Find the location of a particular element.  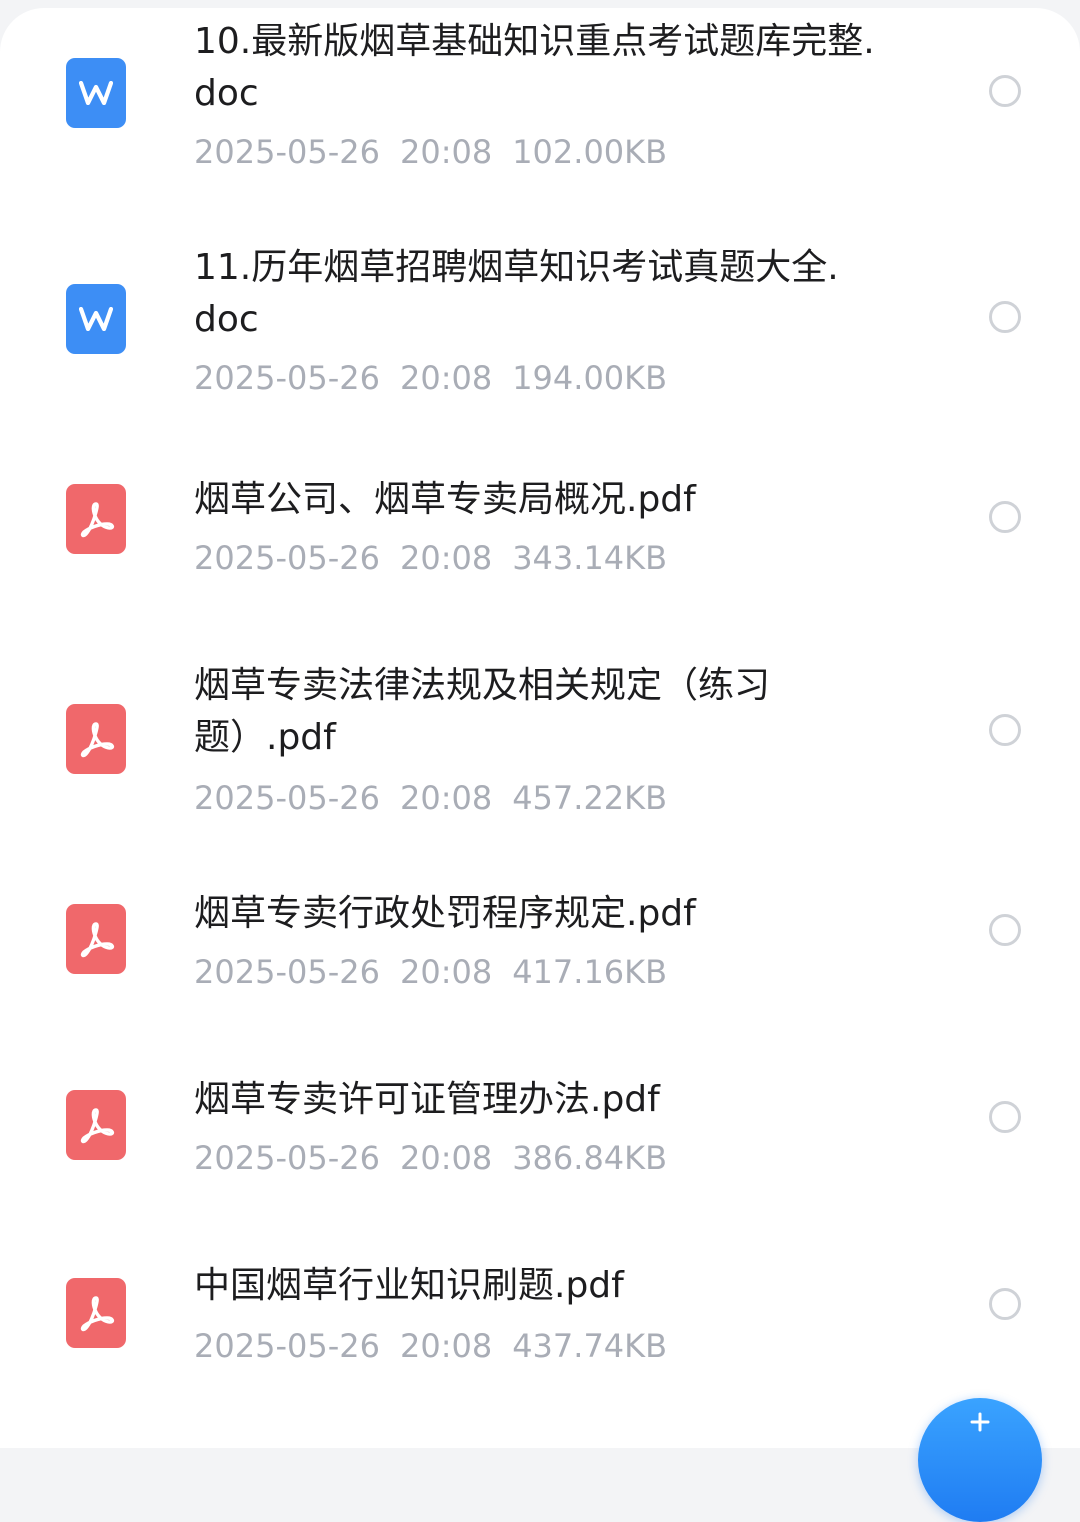

file-name: 烟草专卖许可证管理办法.pdf is located at coordinates (427, 1099).